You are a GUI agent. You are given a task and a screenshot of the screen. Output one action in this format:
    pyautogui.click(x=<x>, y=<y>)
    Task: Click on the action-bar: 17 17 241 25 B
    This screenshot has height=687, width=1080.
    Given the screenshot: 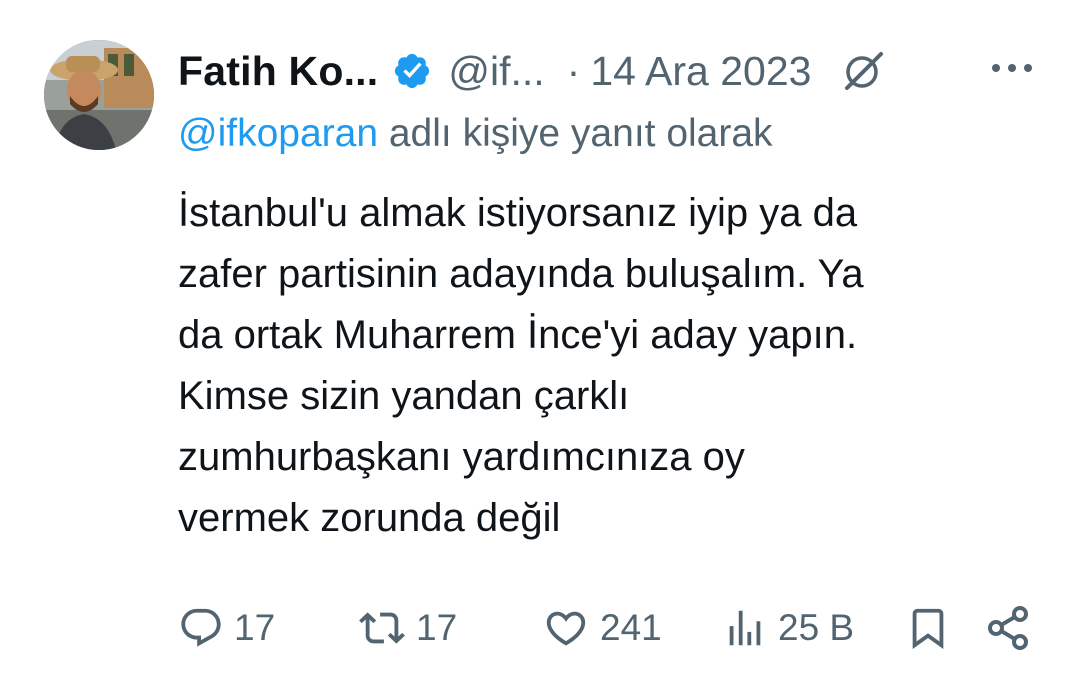 What is the action you would take?
    pyautogui.click(x=540, y=628)
    